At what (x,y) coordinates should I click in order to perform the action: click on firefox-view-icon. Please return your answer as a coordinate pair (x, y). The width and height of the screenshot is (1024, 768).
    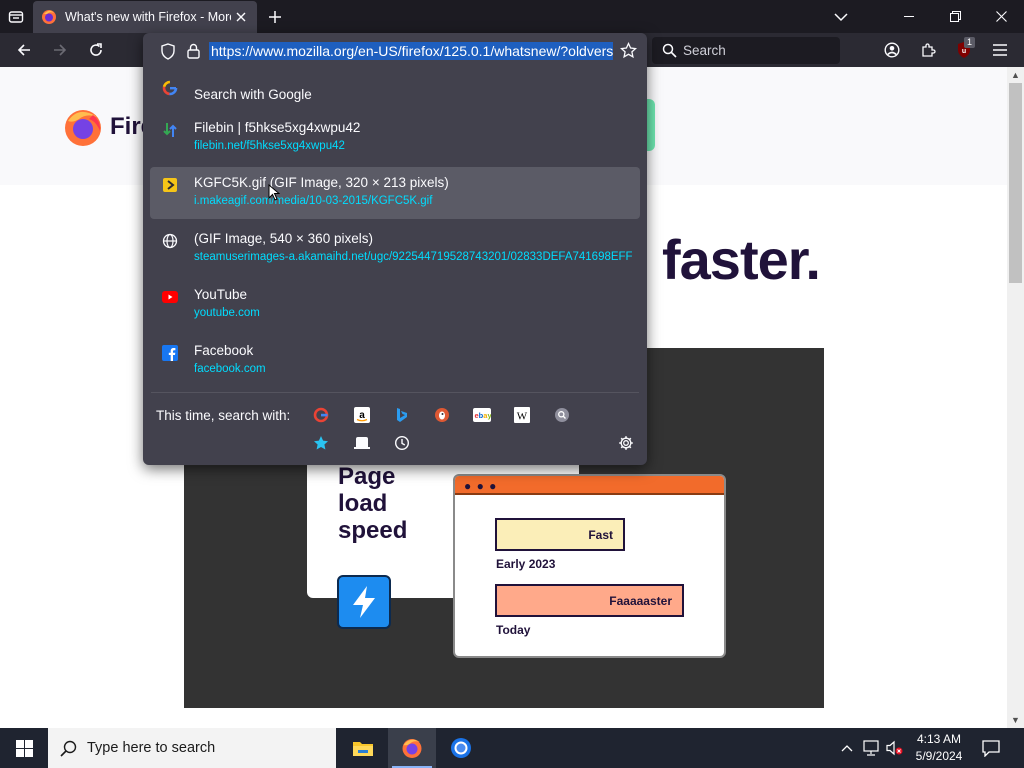
    Looking at the image, I should click on (16, 17).